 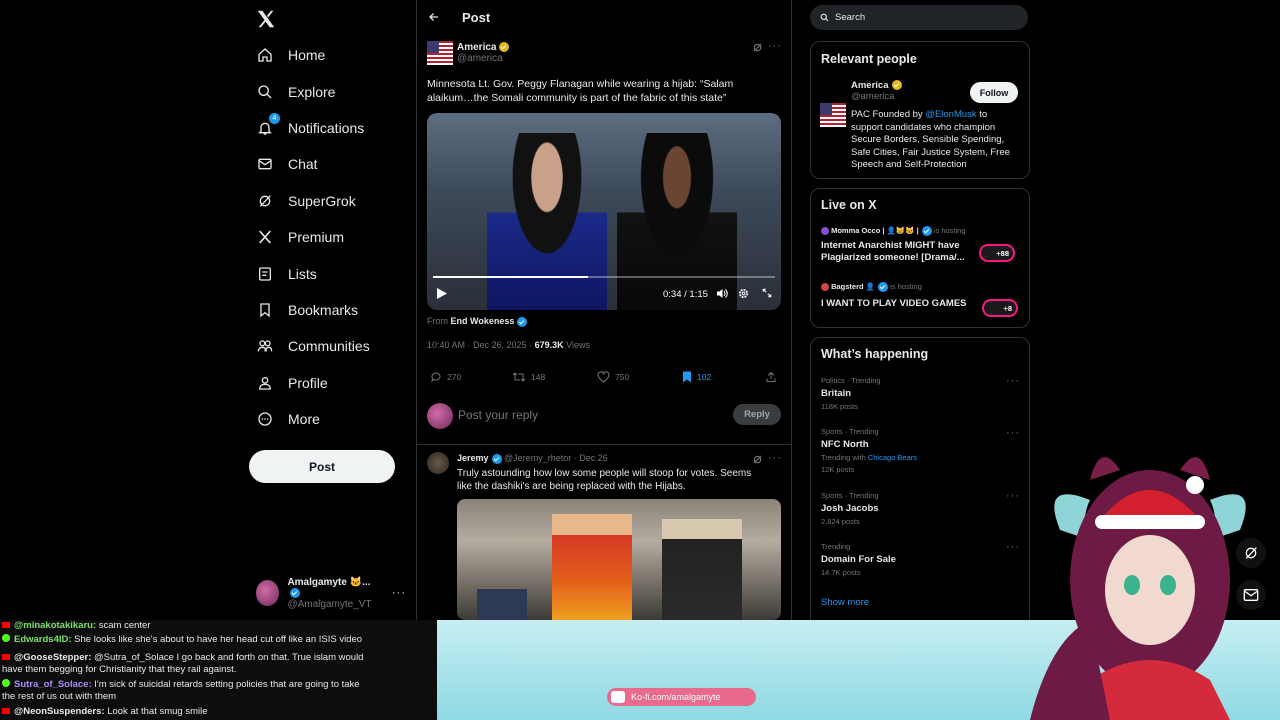 What do you see at coordinates (578, 345) in the screenshot?
I see `views-label: Views` at bounding box center [578, 345].